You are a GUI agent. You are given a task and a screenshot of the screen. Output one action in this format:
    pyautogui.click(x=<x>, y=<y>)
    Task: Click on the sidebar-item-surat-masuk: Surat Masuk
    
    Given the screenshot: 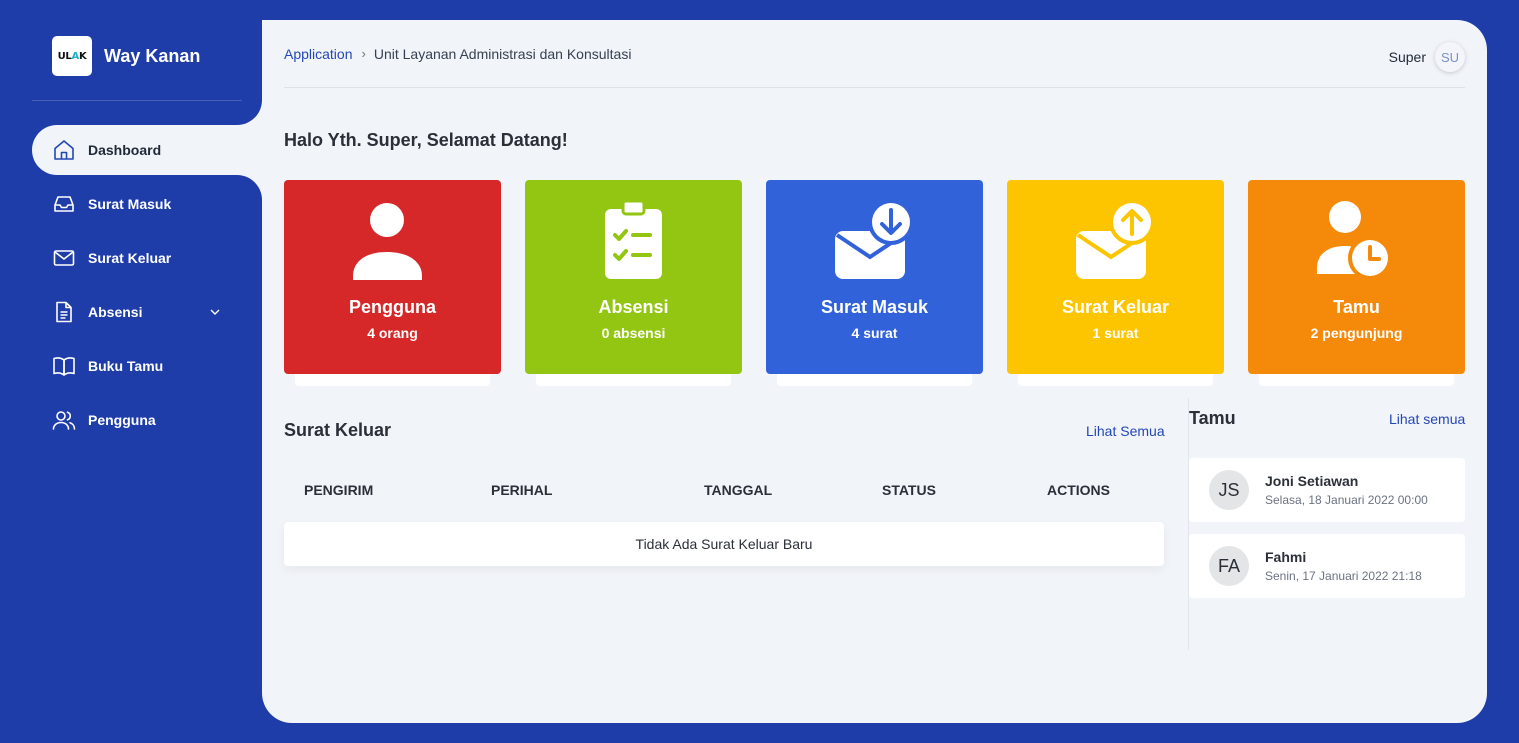 What is the action you would take?
    pyautogui.click(x=147, y=204)
    